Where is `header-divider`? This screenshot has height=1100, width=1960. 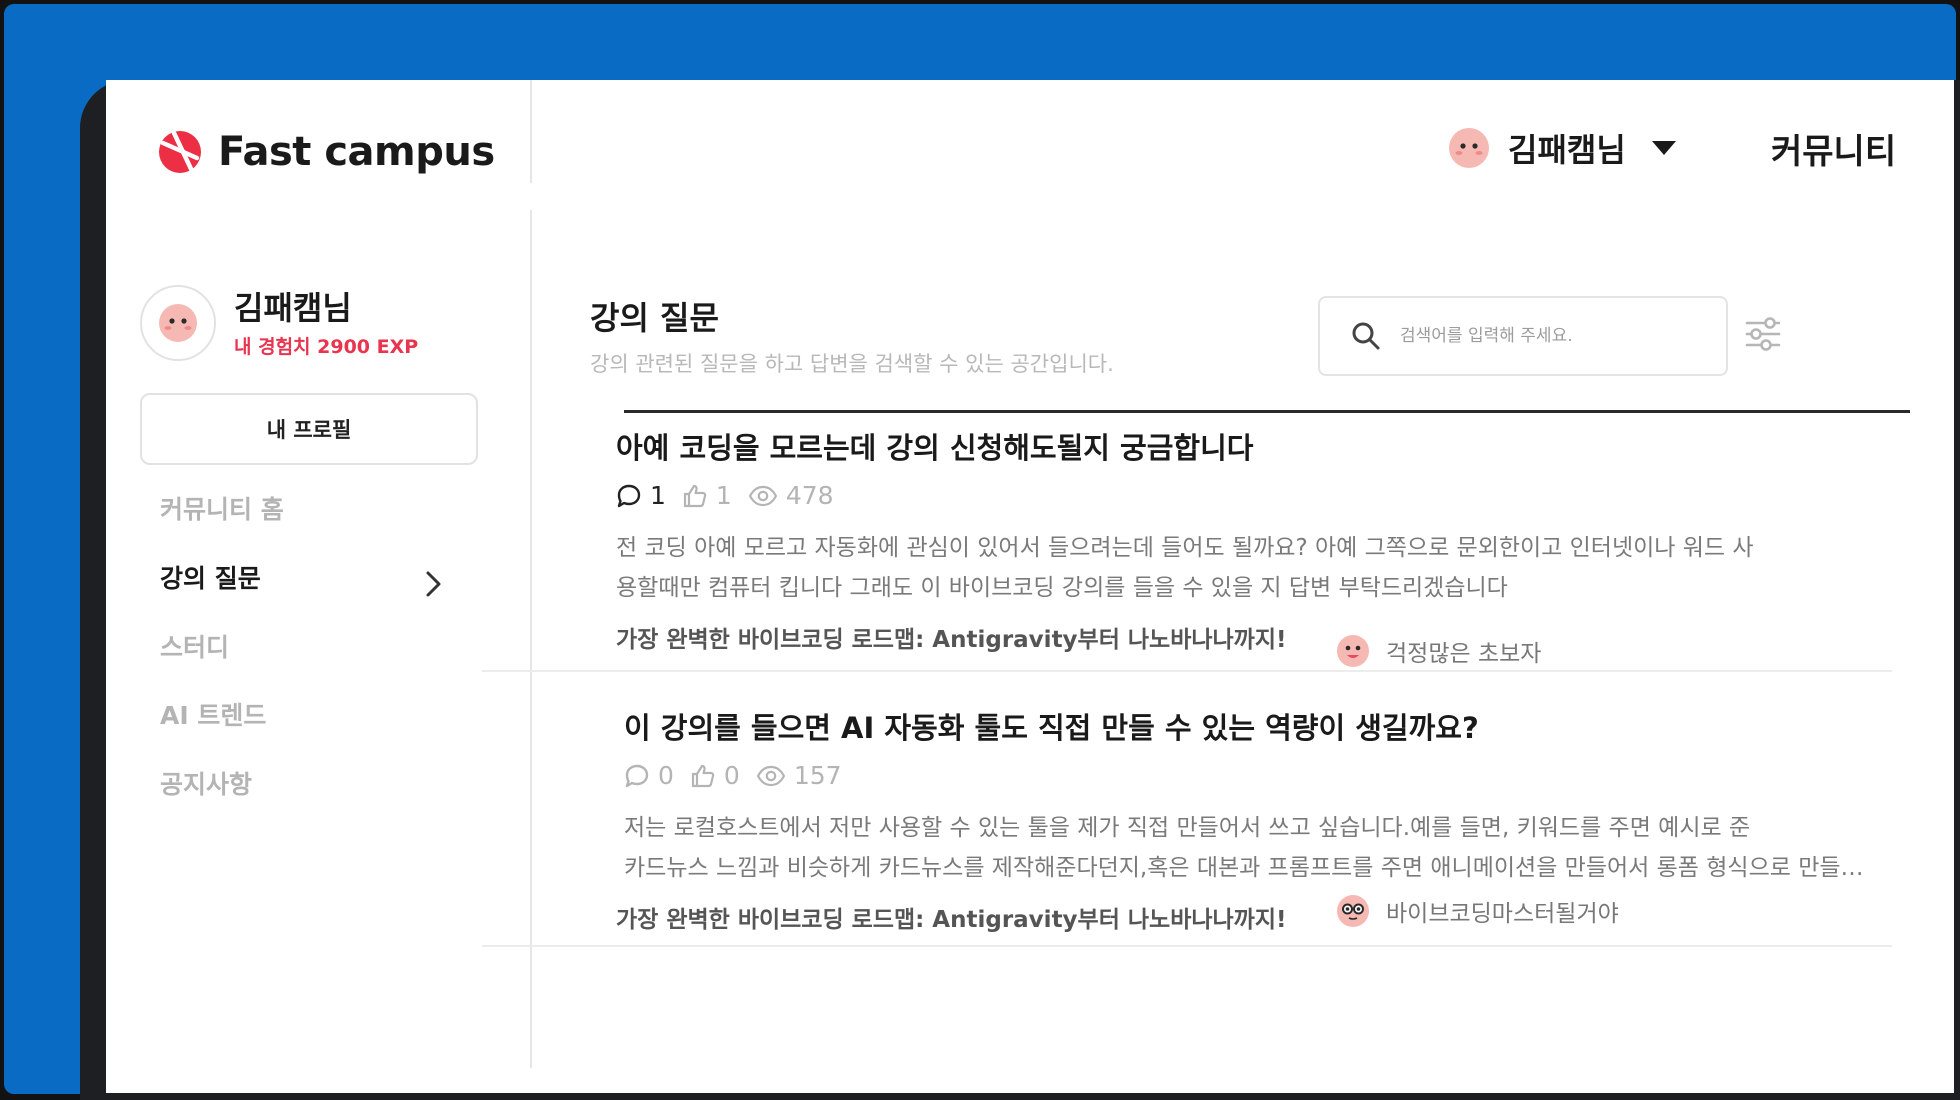 header-divider is located at coordinates (531, 131).